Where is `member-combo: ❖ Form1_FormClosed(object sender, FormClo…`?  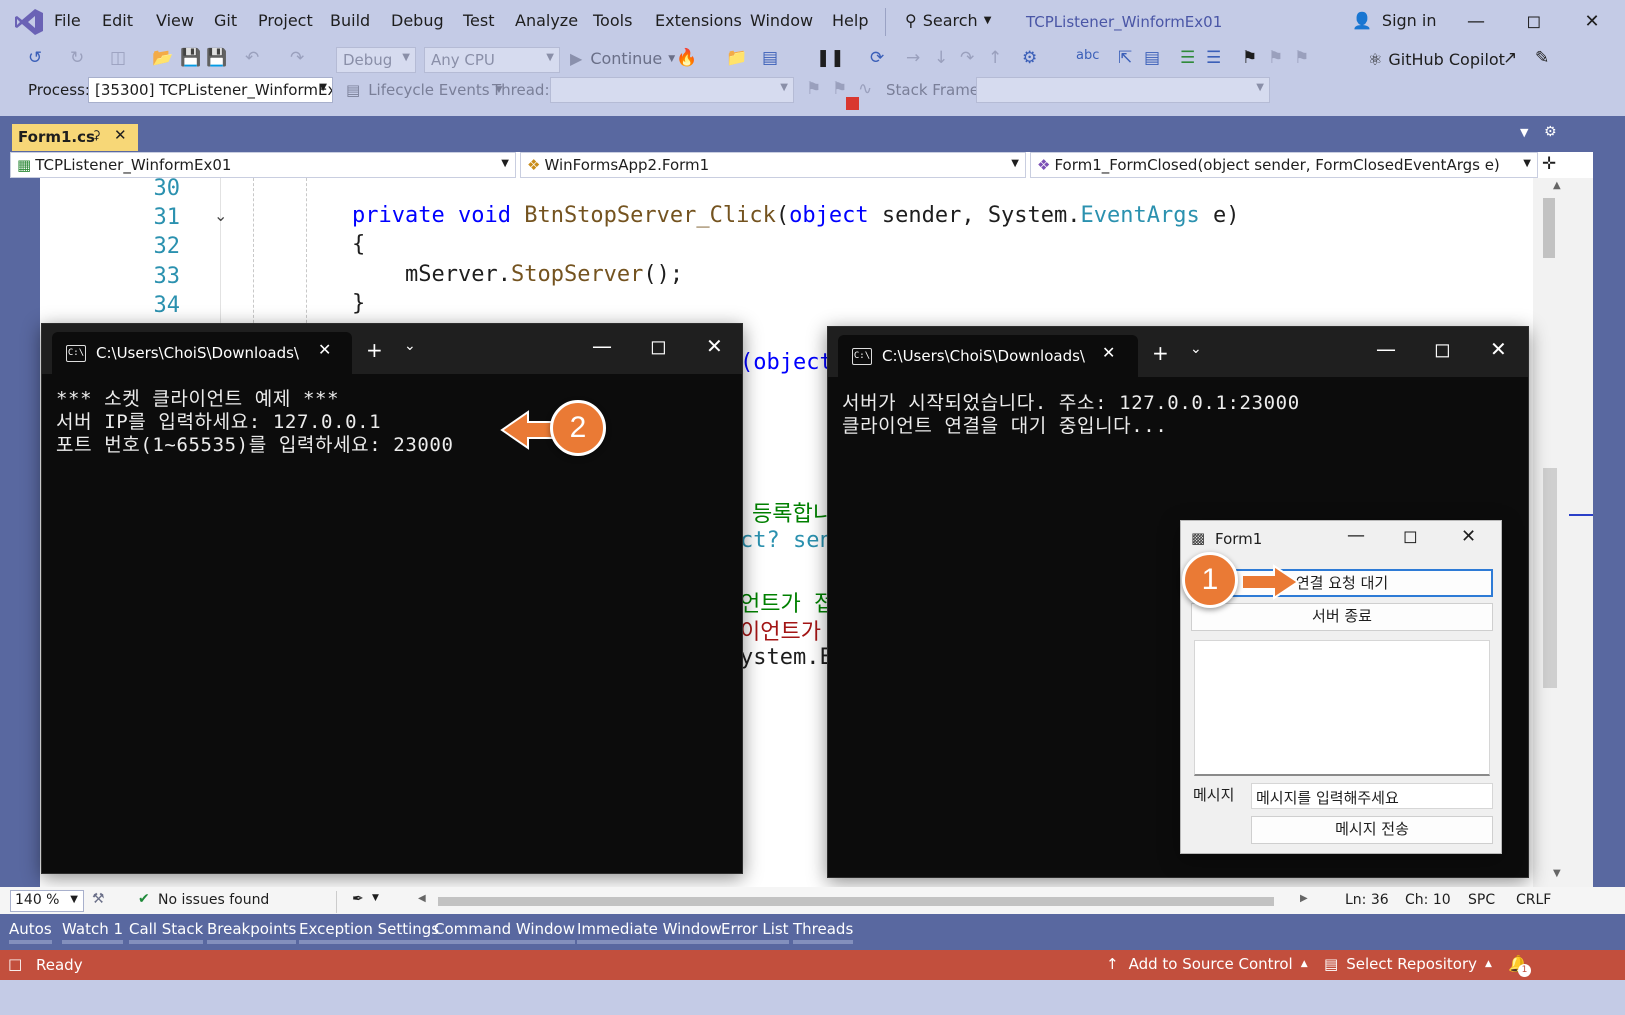 member-combo: ❖ Form1_FormClosed(object sender, FormClo… is located at coordinates (1284, 165).